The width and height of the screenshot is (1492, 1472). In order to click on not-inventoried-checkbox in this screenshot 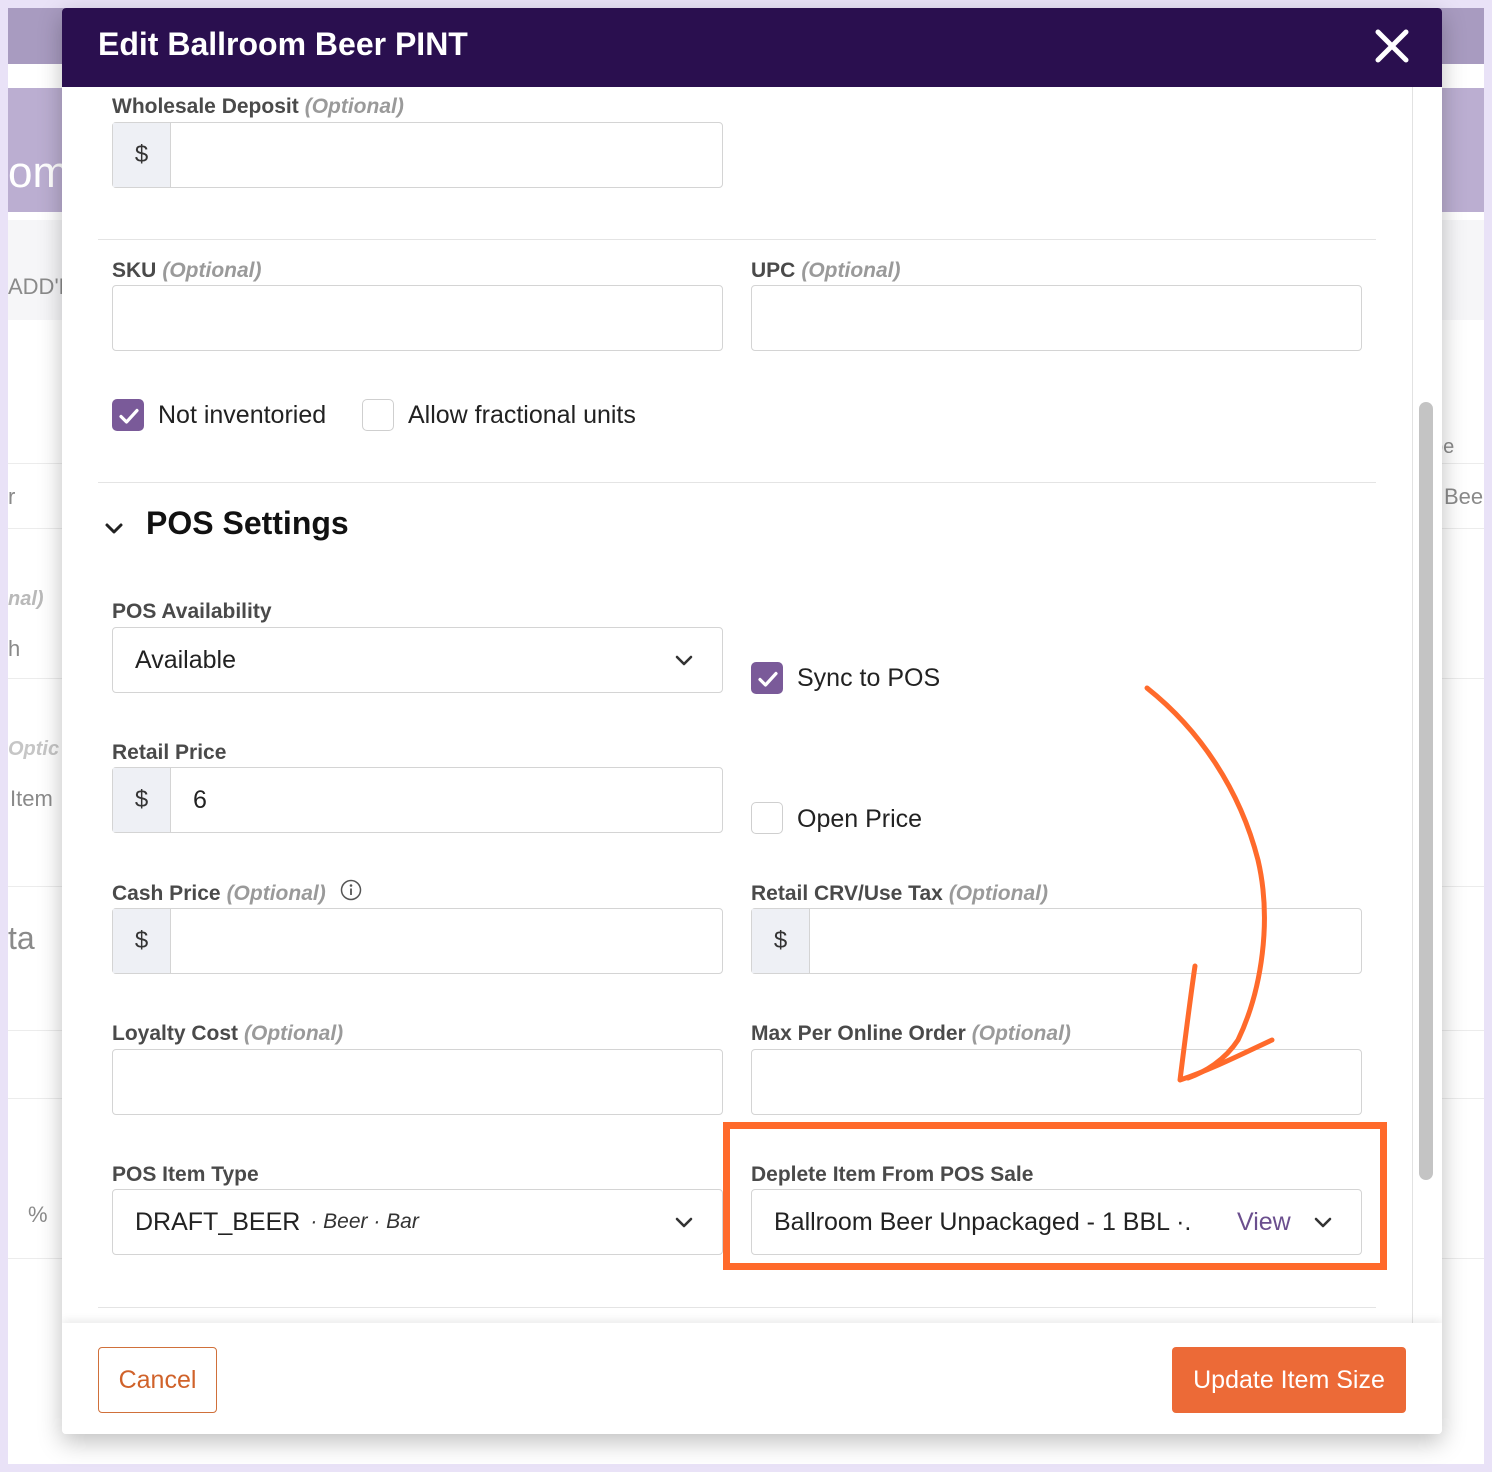, I will do `click(128, 415)`.